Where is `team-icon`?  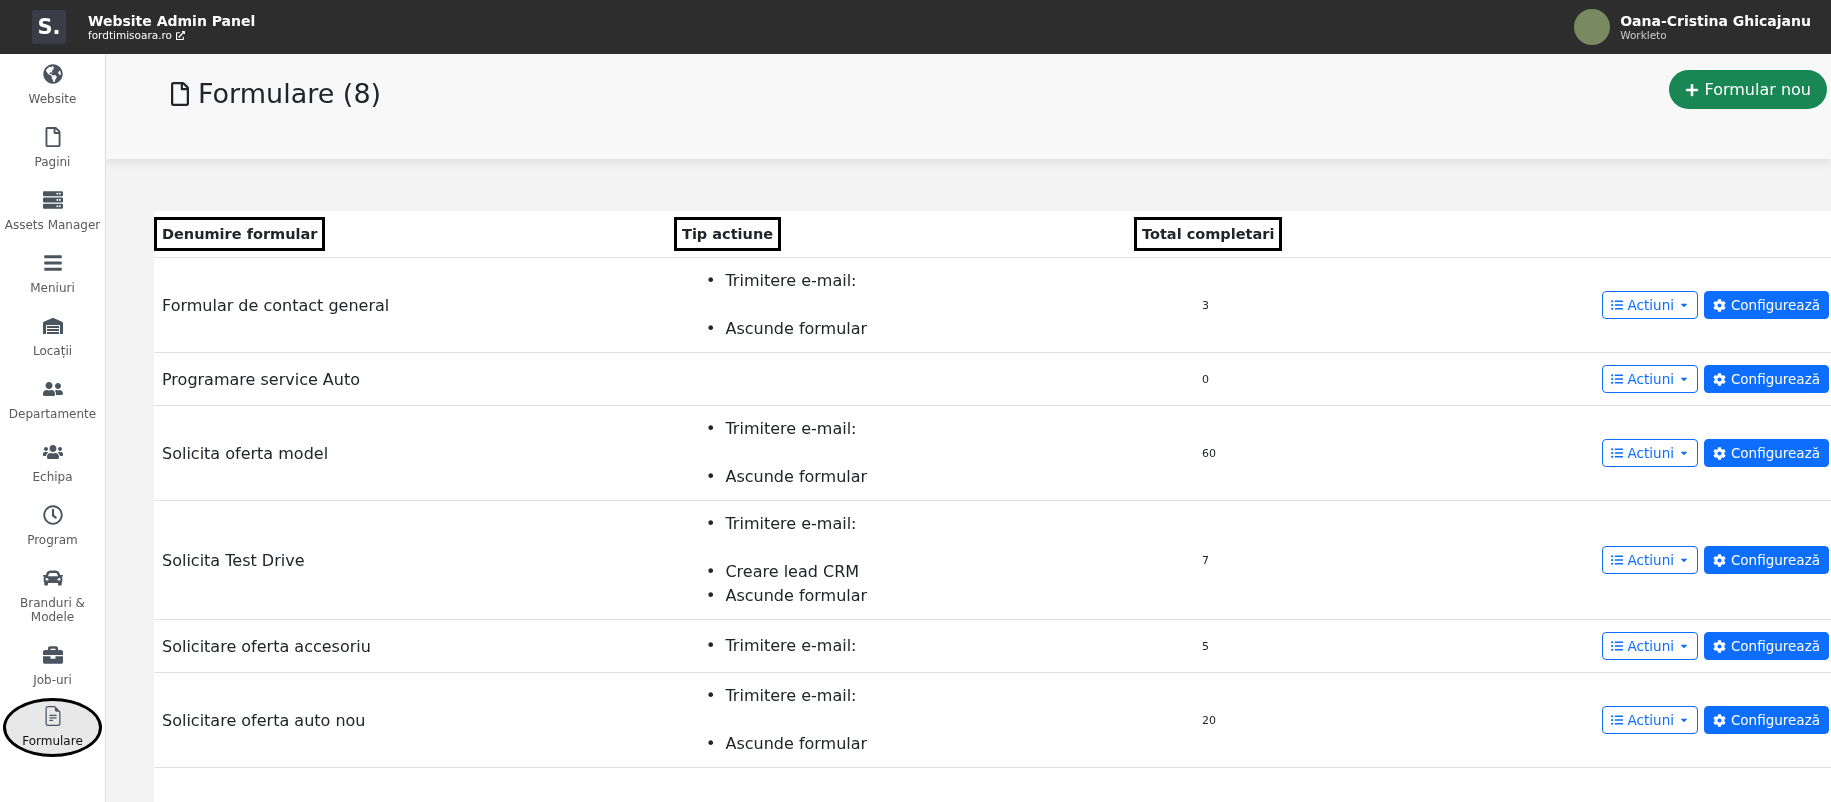 team-icon is located at coordinates (52, 452).